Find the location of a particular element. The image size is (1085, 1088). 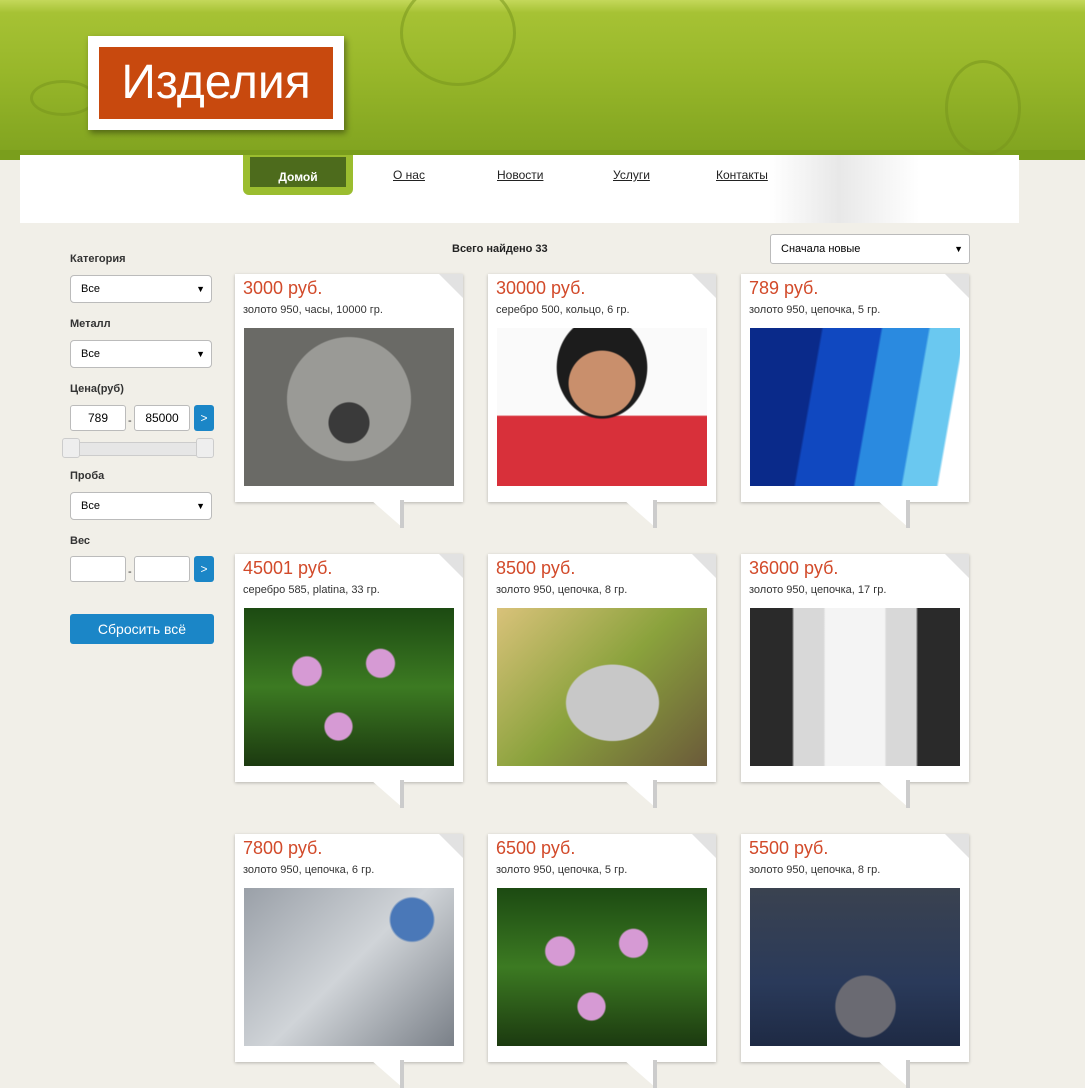

weight-apply-button: > is located at coordinates (204, 569).